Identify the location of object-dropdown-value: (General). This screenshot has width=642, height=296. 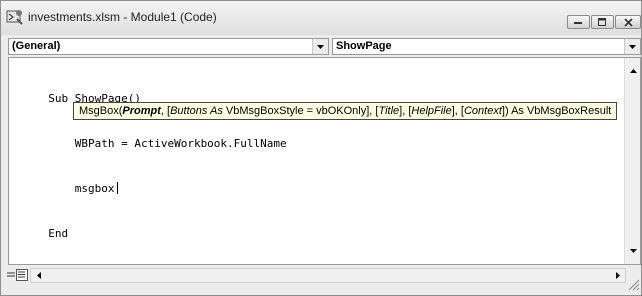
(36, 46).